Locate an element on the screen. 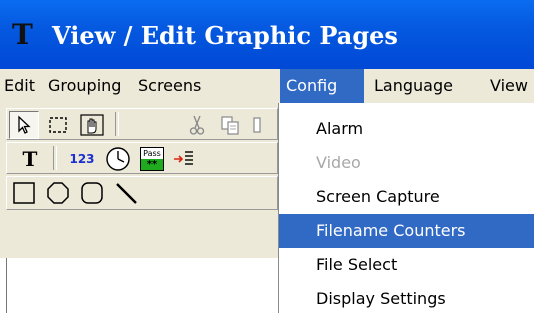  rectangle-icon is located at coordinates (24, 193).